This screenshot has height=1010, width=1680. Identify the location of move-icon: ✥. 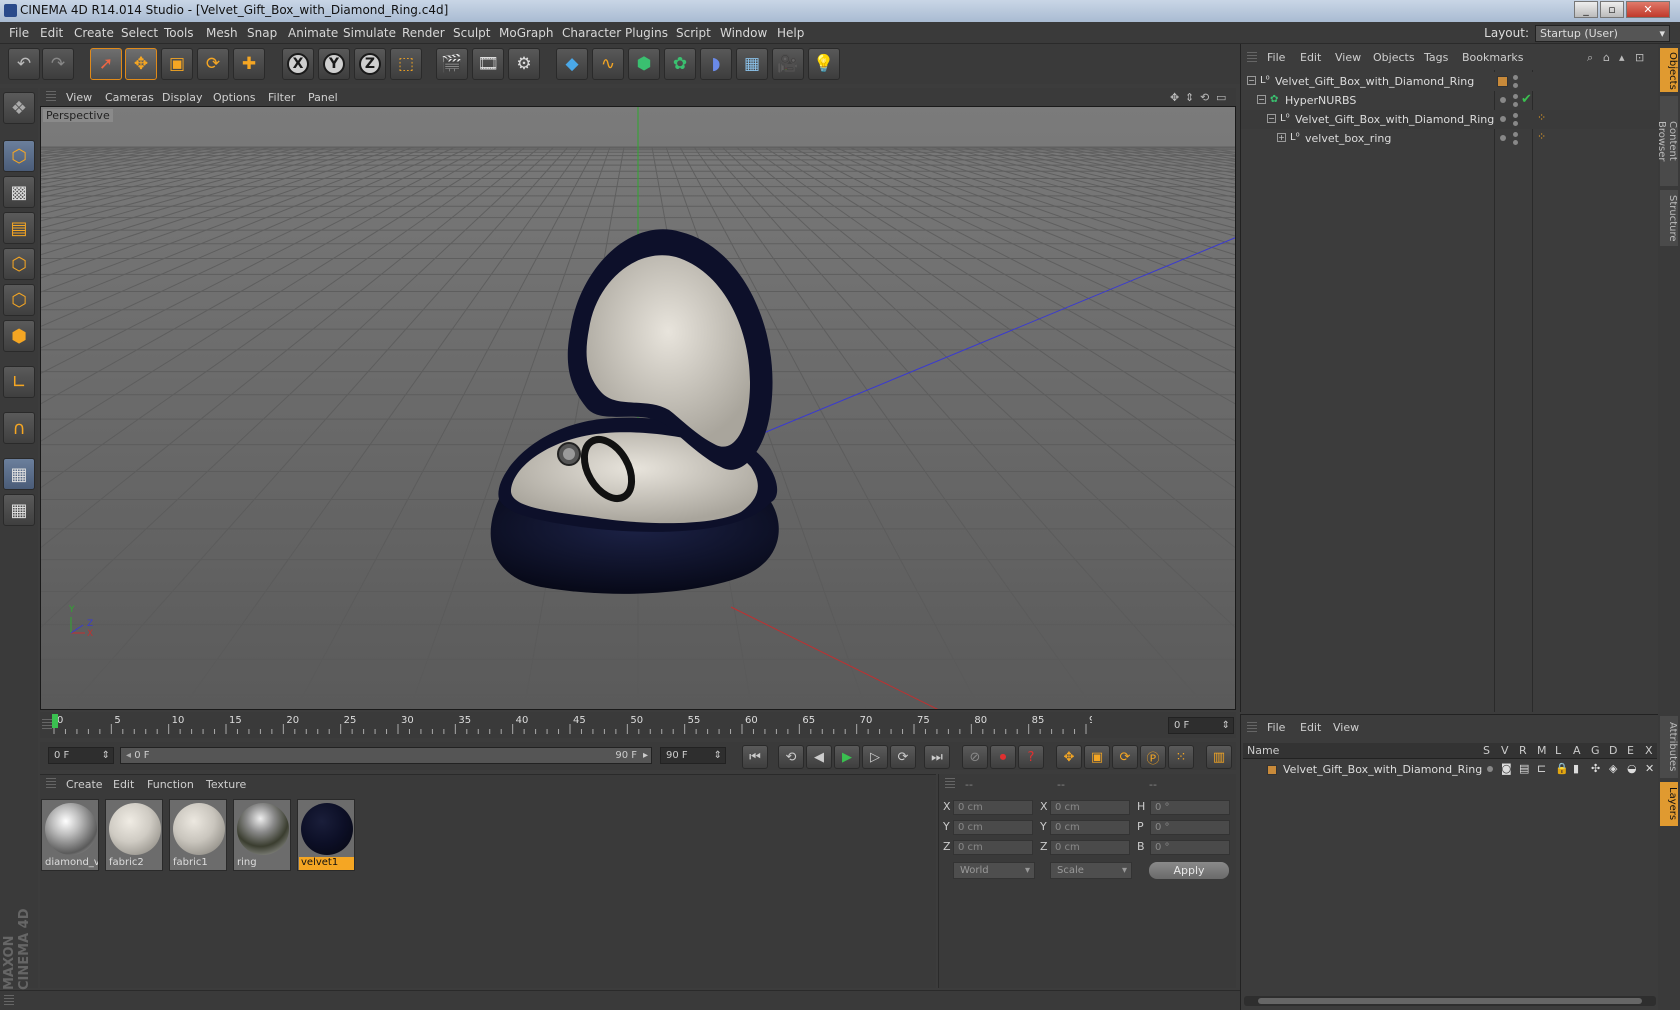
(141, 64).